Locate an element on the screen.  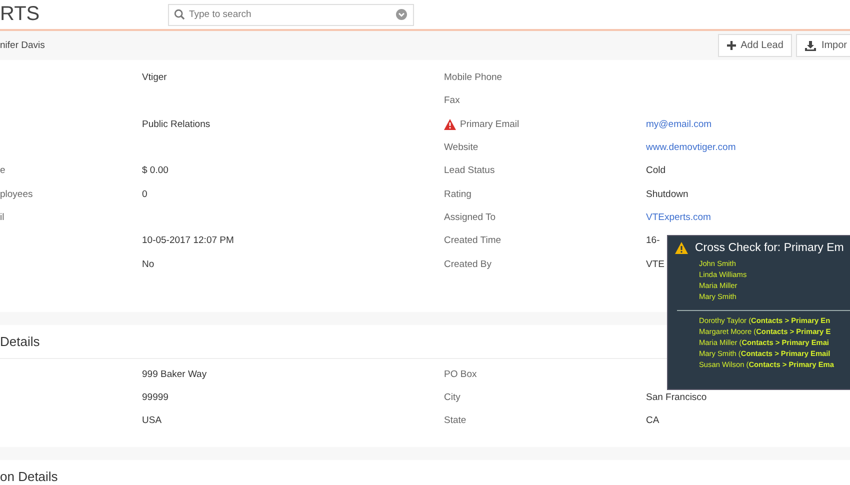
field-label: Created By is located at coordinates (468, 264).